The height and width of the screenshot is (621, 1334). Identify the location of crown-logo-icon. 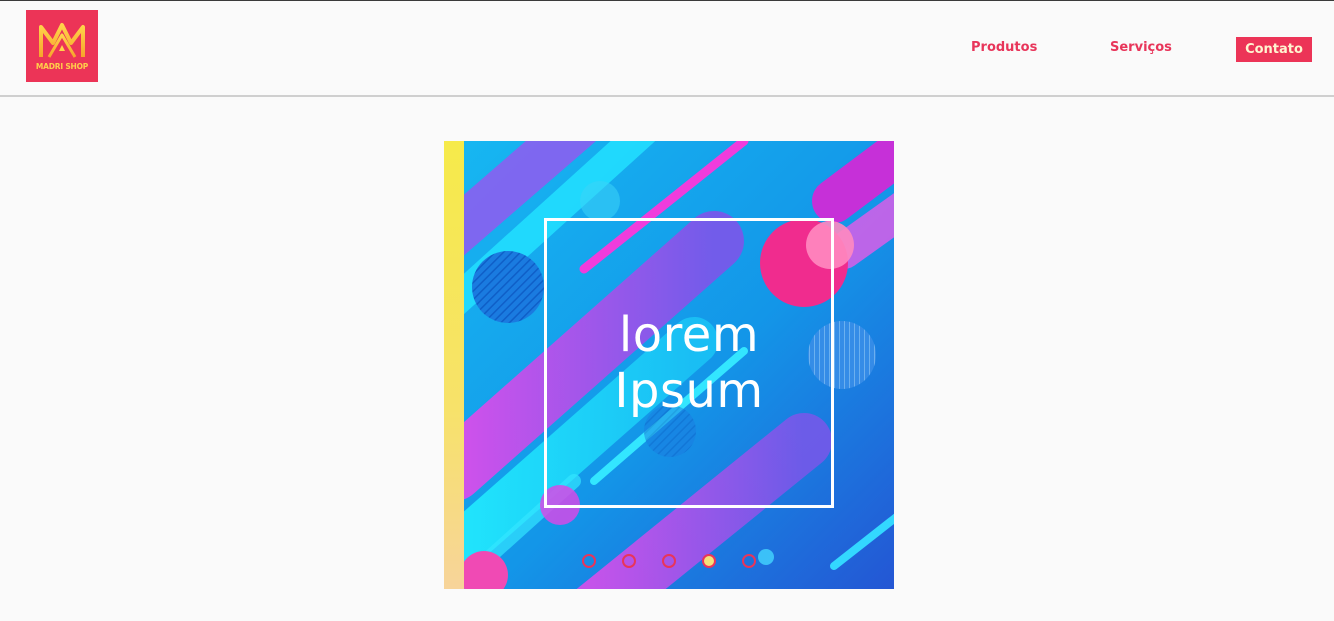
(62, 40).